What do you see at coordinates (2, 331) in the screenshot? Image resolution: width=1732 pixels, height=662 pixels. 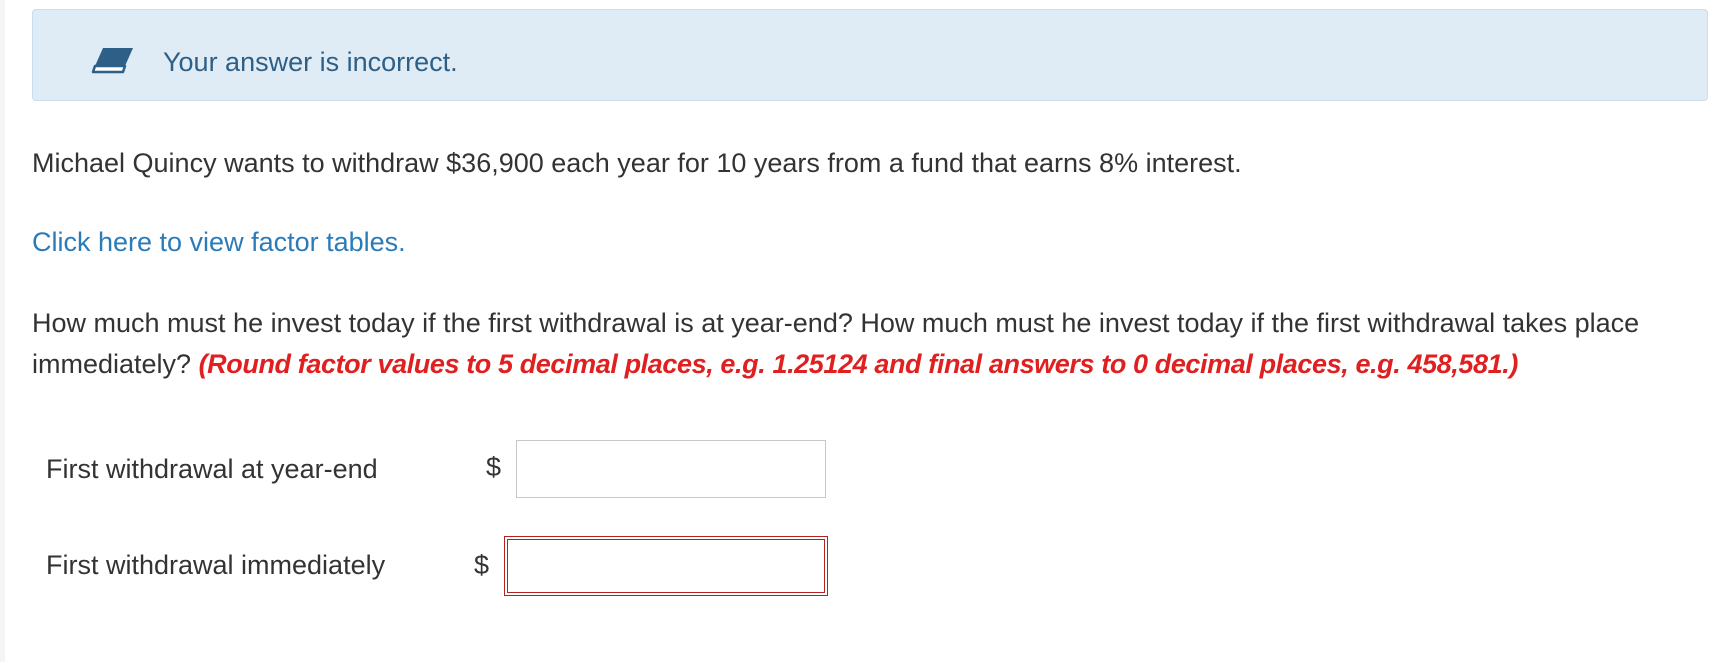 I see `page-left-edge` at bounding box center [2, 331].